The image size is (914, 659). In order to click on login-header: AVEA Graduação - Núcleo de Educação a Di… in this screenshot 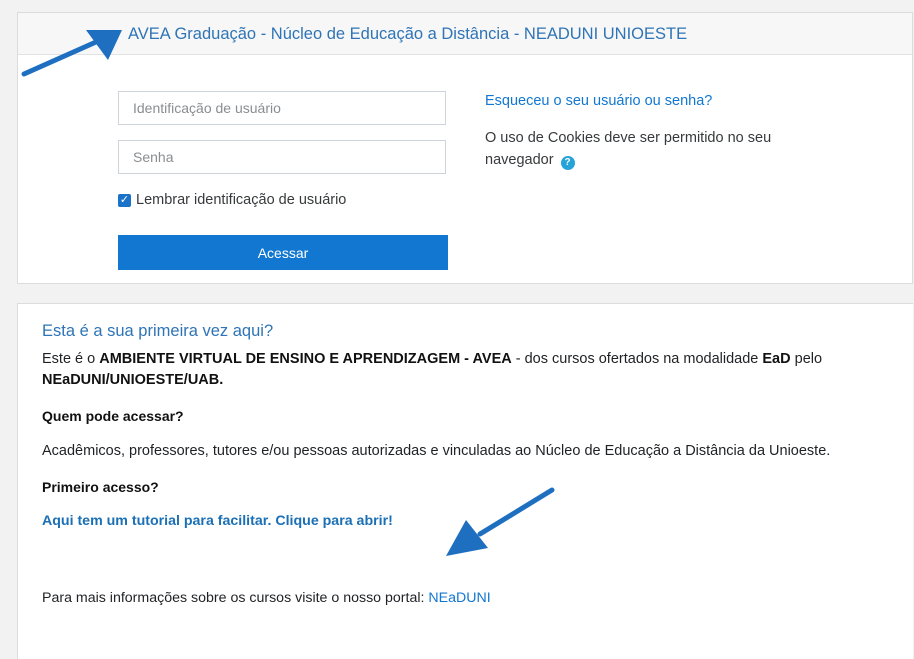, I will do `click(465, 34)`.